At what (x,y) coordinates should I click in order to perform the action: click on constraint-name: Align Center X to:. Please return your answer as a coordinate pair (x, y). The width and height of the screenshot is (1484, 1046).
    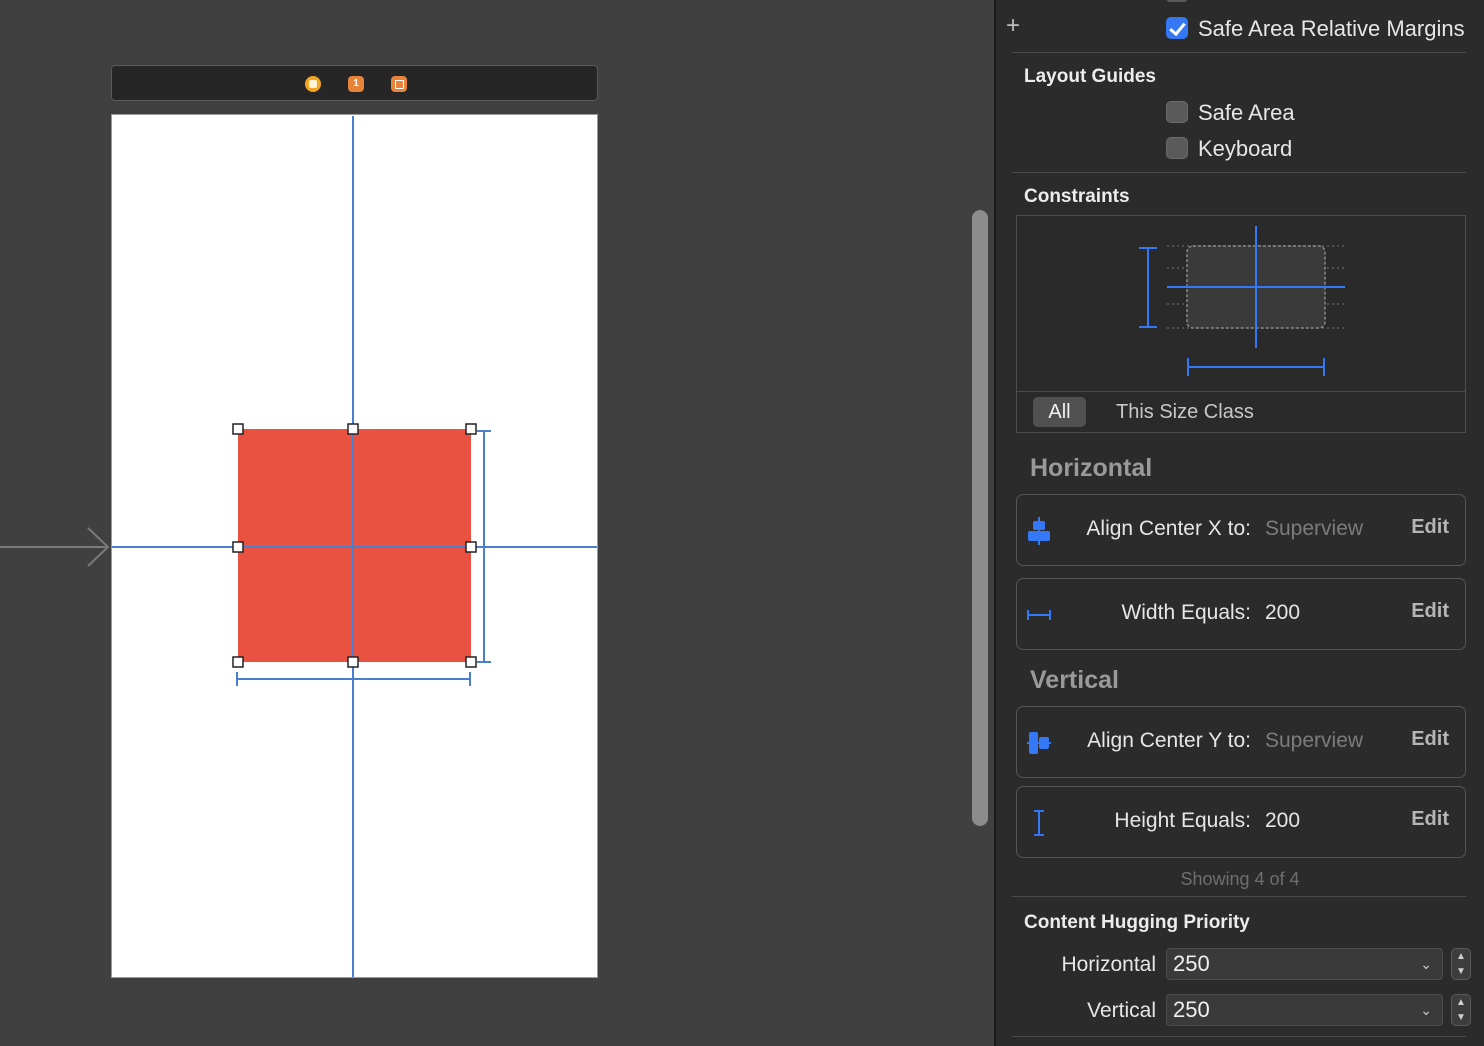
    Looking at the image, I should click on (1168, 528).